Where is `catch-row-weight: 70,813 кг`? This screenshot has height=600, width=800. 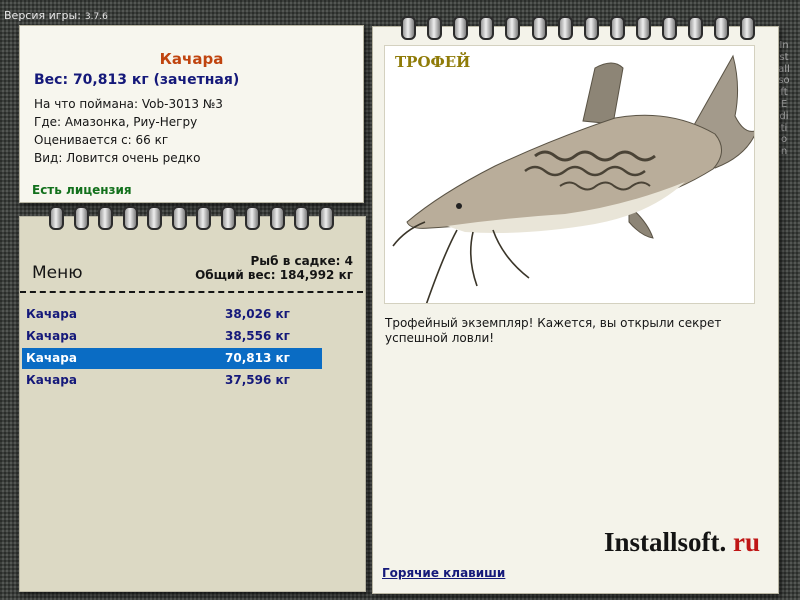 catch-row-weight: 70,813 кг is located at coordinates (257, 358).